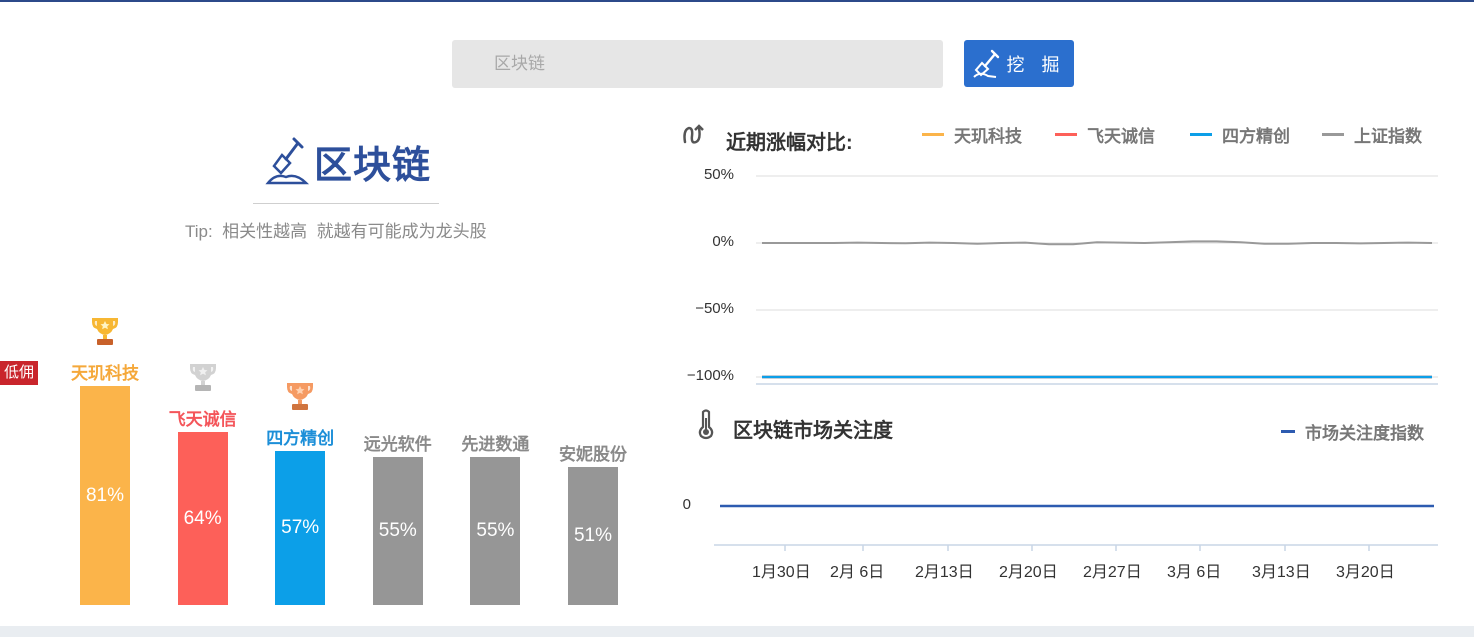  Describe the element at coordinates (1076, 527) in the screenshot. I see `attention-chart` at that location.